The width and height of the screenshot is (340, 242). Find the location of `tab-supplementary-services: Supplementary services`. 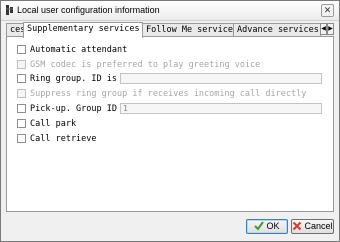

tab-supplementary-services: Supplementary services is located at coordinates (83, 30).